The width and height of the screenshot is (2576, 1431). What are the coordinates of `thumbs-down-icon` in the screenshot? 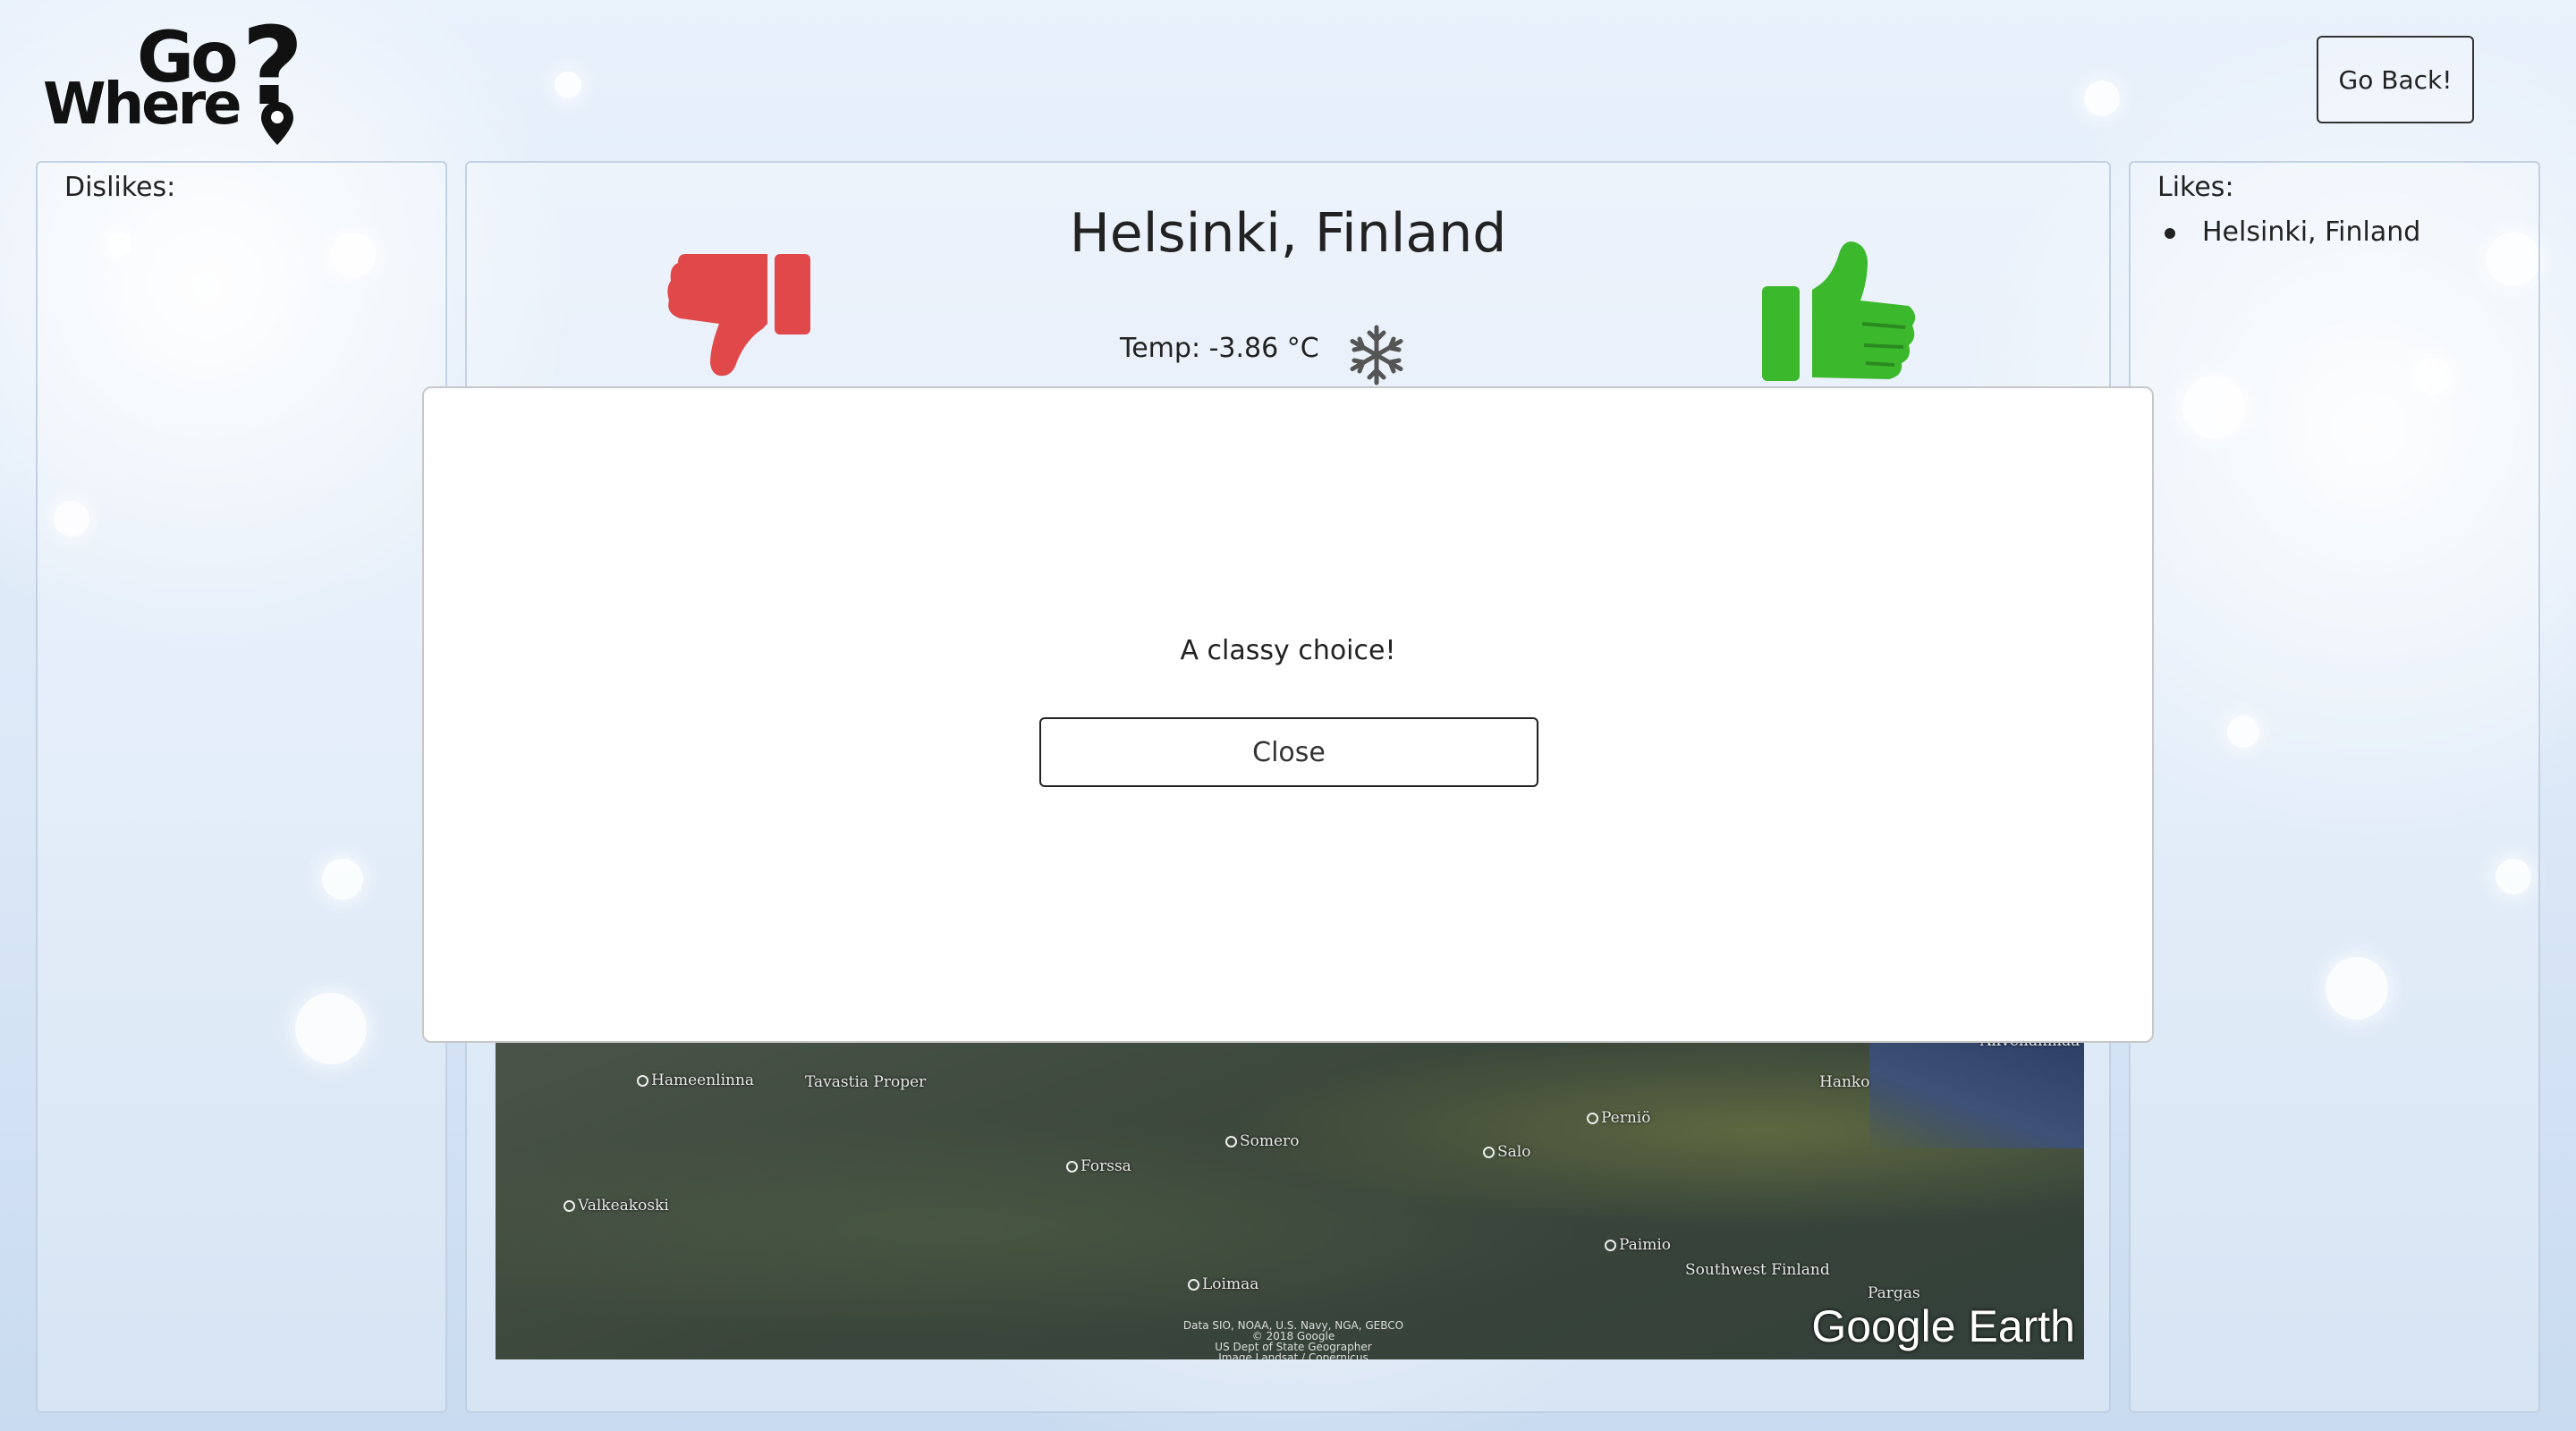 It's located at (741, 307).